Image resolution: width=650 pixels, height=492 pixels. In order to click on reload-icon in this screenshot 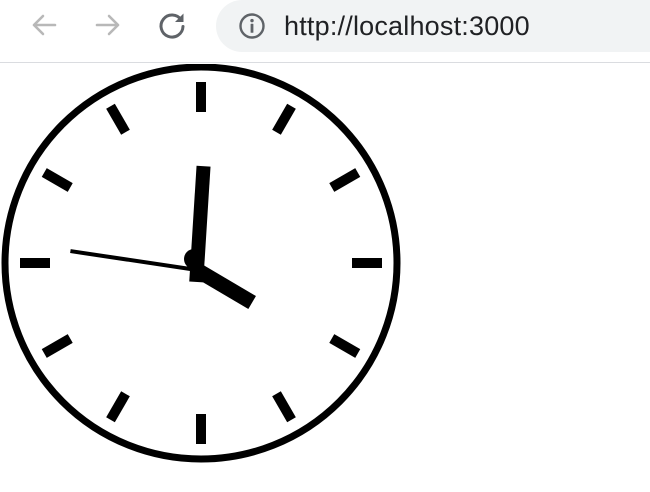, I will do `click(172, 26)`.